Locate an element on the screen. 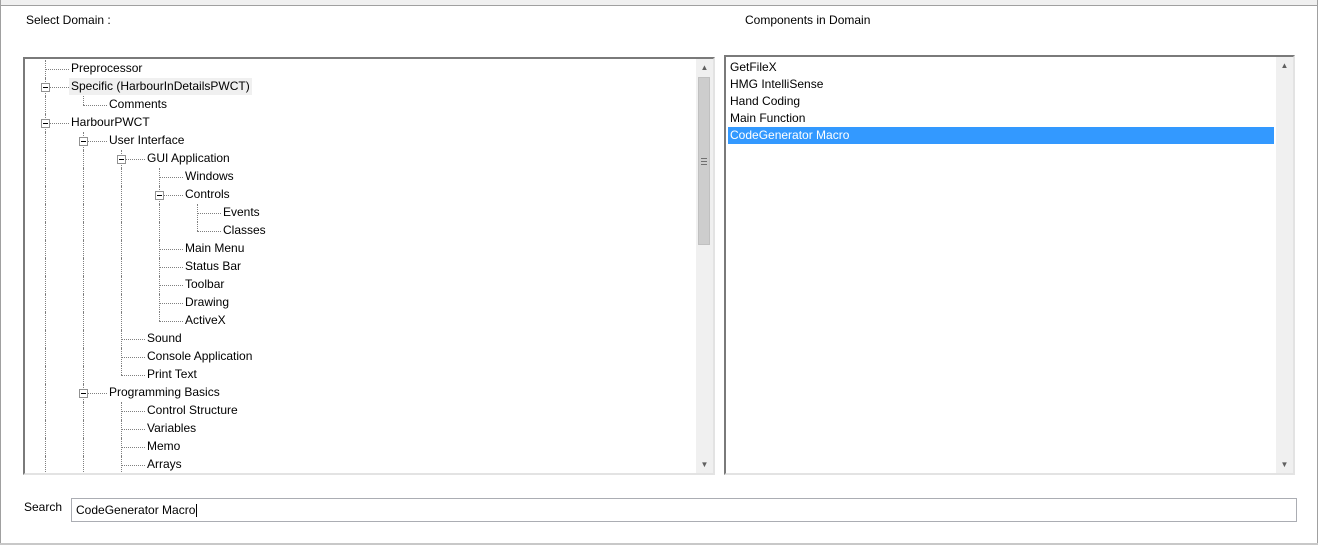 The width and height of the screenshot is (1318, 545). domain-tree-scrollbar: ▲ ▼ is located at coordinates (704, 266).